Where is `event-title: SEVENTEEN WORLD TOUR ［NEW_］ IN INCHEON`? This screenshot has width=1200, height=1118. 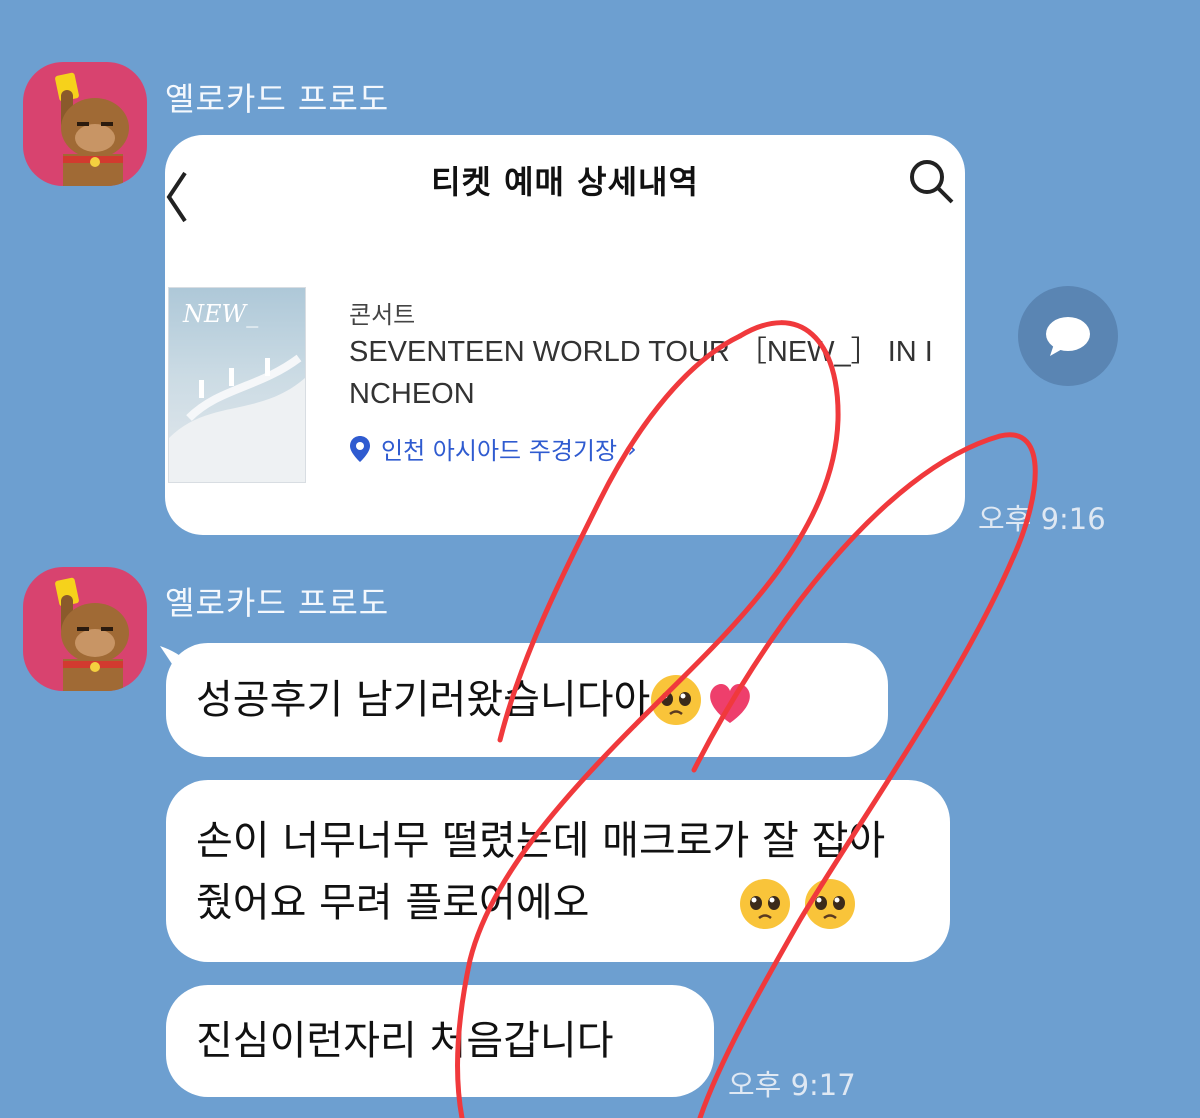 event-title: SEVENTEEN WORLD TOUR ［NEW_］ IN INCHEON is located at coordinates (641, 373).